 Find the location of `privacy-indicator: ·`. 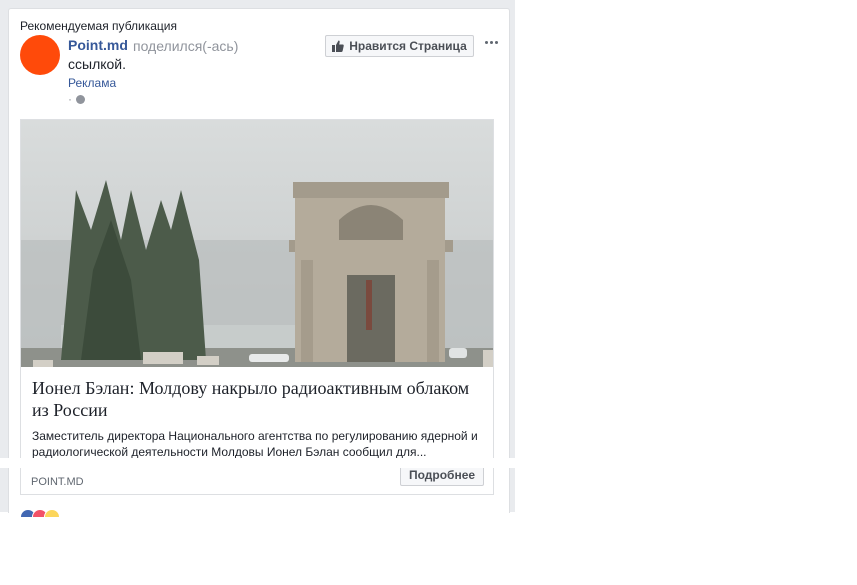

privacy-indicator: · is located at coordinates (76, 99).